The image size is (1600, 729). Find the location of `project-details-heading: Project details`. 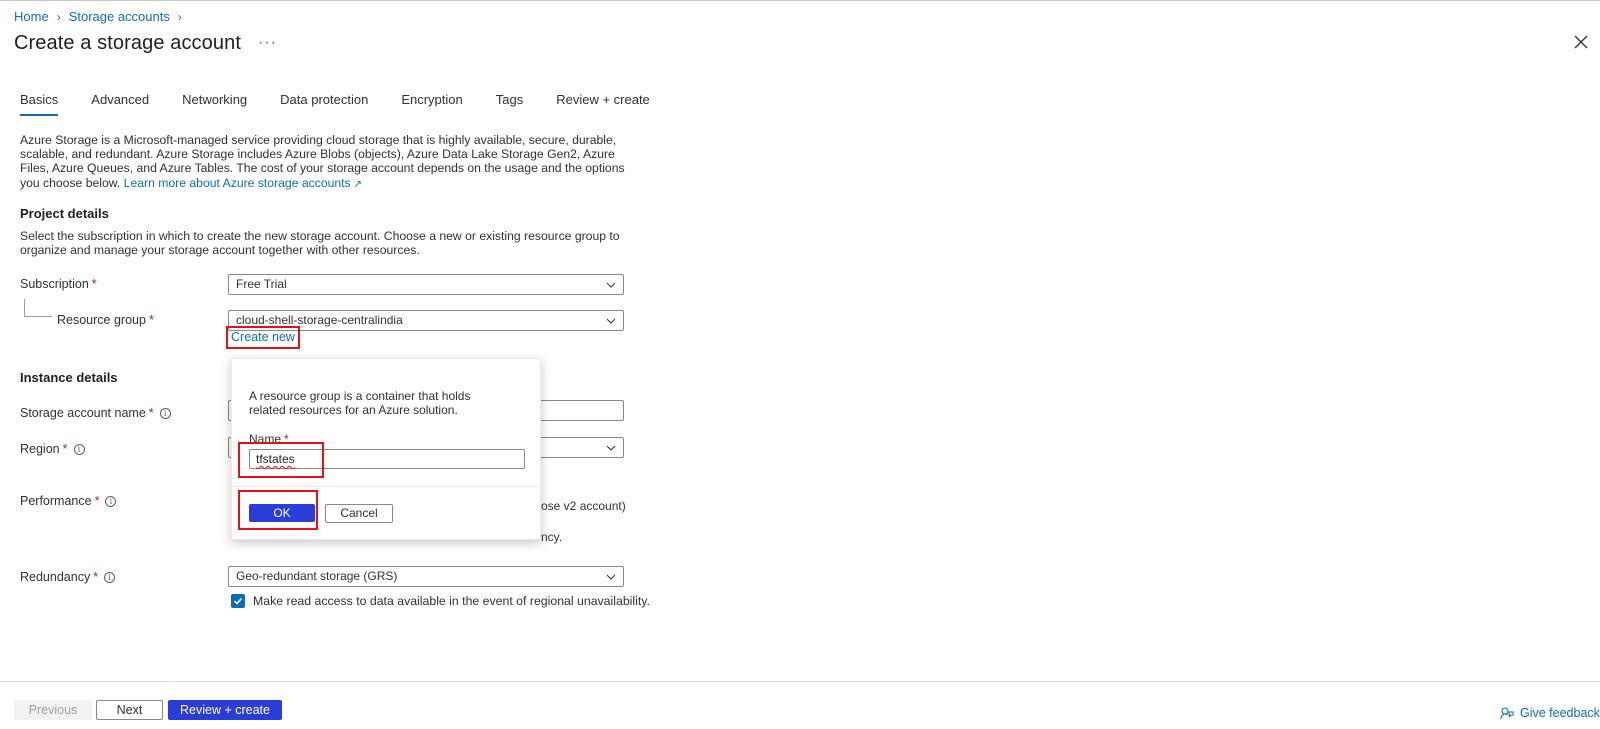

project-details-heading: Project details is located at coordinates (64, 213).